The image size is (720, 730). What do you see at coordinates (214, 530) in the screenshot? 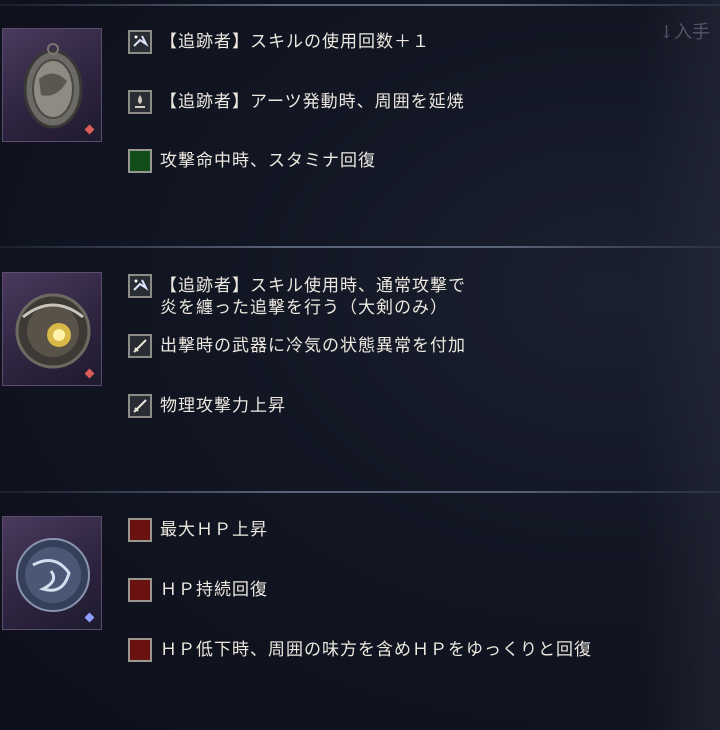
I see `effect-text: 最大ＨＰ上昇` at bounding box center [214, 530].